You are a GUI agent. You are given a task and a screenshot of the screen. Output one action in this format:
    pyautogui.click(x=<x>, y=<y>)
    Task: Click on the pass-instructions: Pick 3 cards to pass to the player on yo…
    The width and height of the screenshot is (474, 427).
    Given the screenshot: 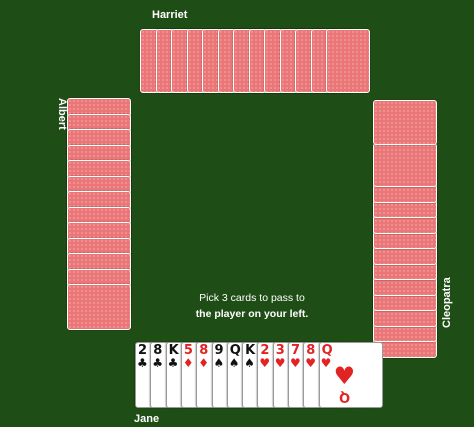 What is the action you would take?
    pyautogui.click(x=252, y=306)
    